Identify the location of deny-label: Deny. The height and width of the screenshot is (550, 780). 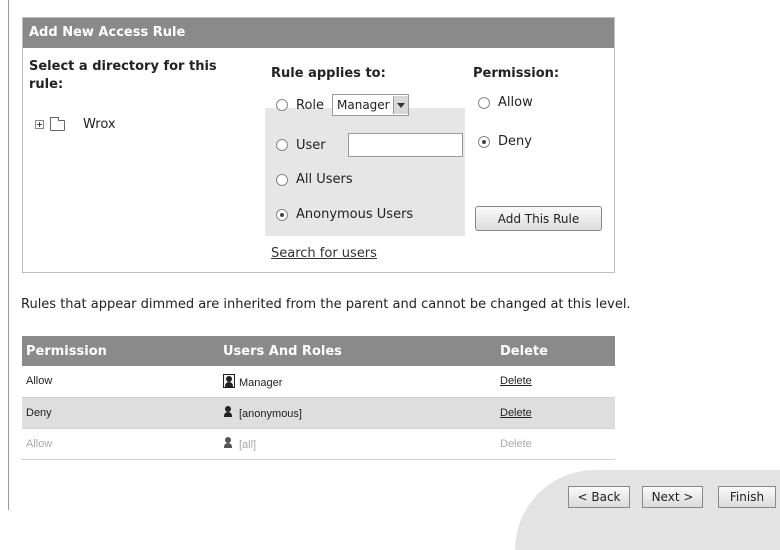
(515, 141).